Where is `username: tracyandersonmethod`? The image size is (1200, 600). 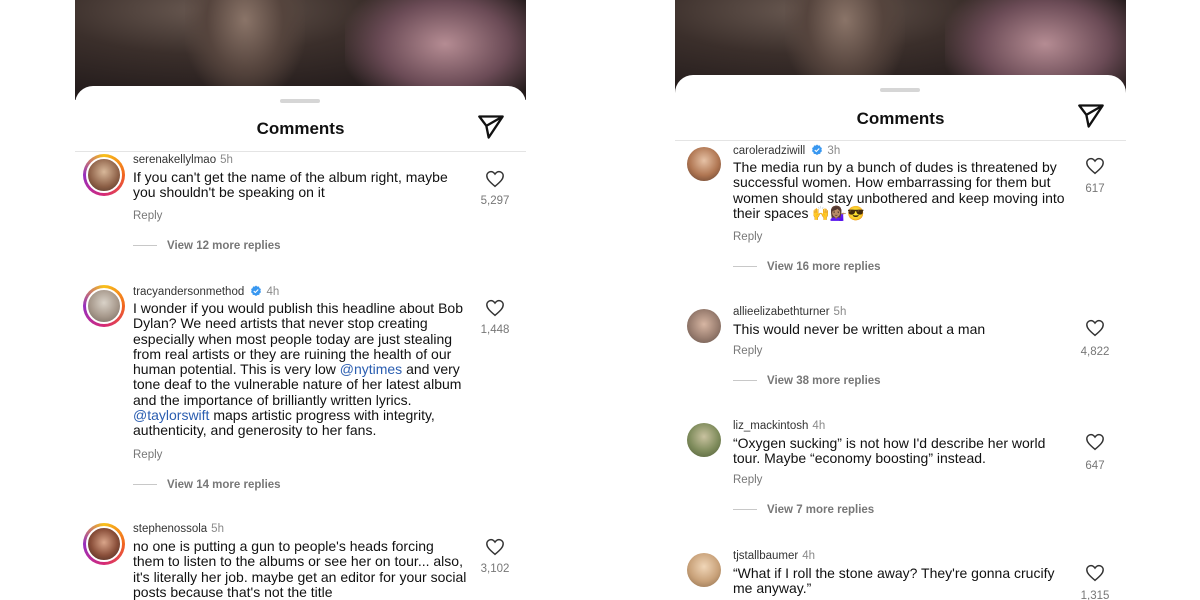 username: tracyandersonmethod is located at coordinates (188, 292).